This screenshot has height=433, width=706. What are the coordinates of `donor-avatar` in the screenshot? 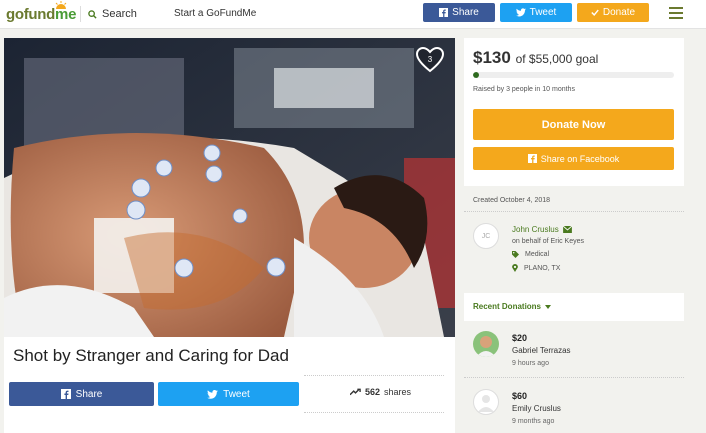 It's located at (486, 344).